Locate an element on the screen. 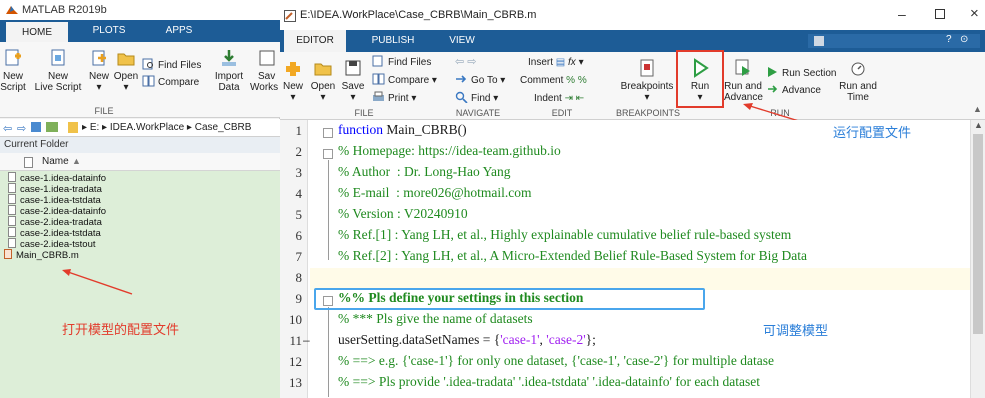  matlab-title: MATLAB R2019b is located at coordinates (64, 10).